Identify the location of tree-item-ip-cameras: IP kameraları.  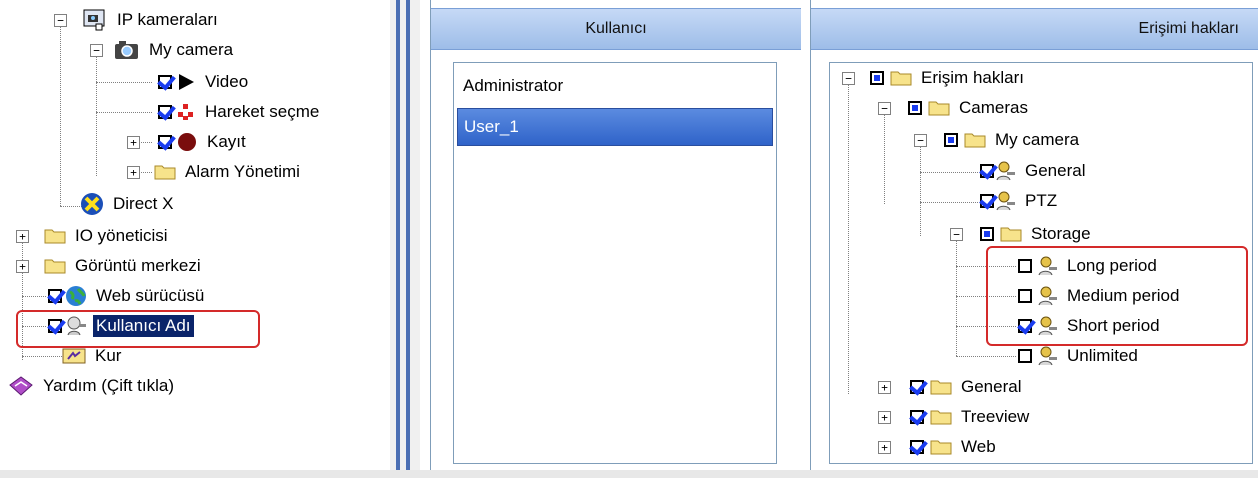
(151, 20).